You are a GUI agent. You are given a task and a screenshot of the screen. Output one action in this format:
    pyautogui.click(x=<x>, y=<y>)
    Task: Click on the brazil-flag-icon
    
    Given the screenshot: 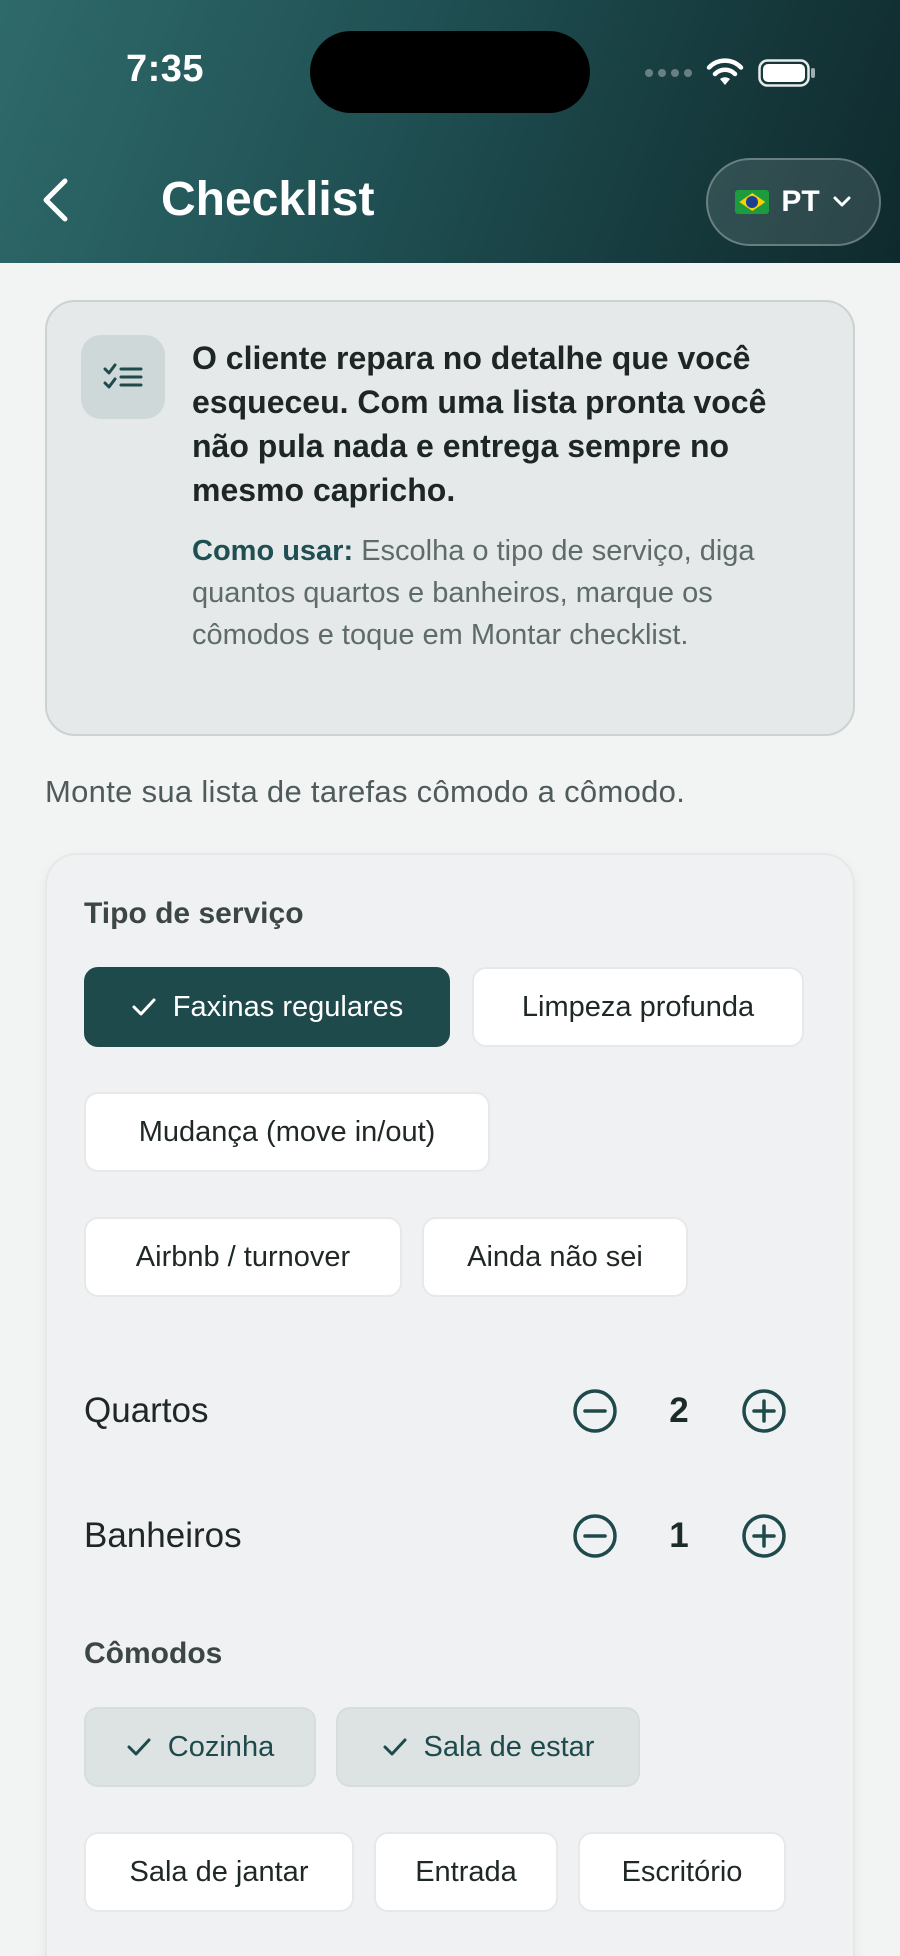 What is the action you would take?
    pyautogui.click(x=752, y=202)
    